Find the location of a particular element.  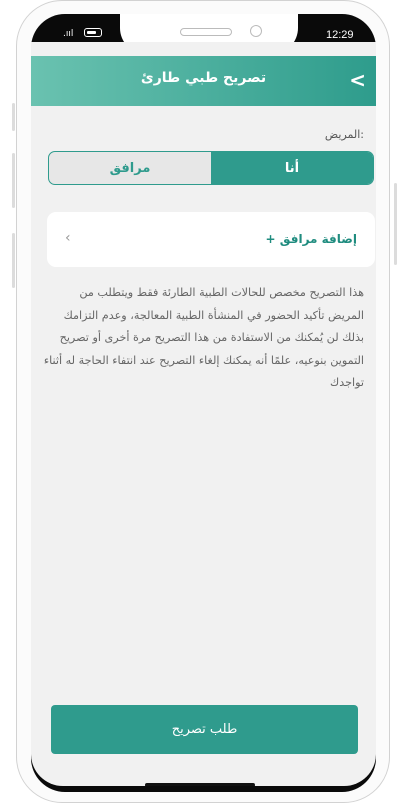

chevron-left-icon: ‹ is located at coordinates (68, 238).